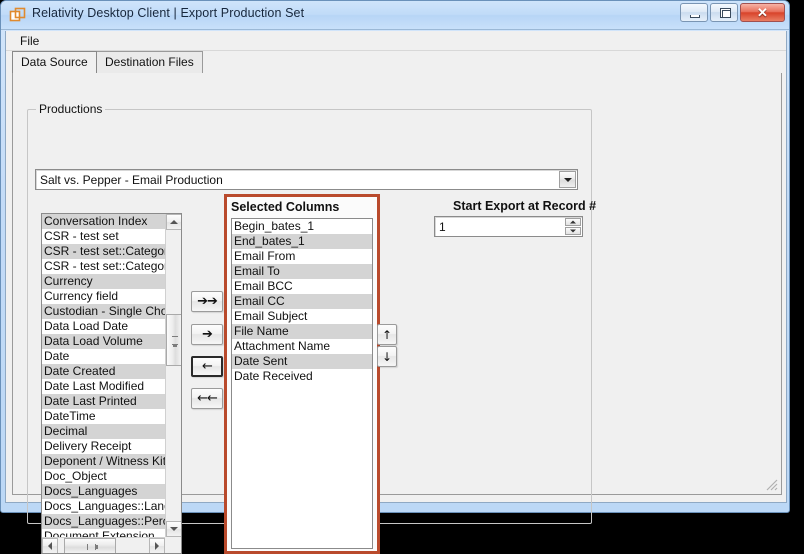 Image resolution: width=804 pixels, height=554 pixels. What do you see at coordinates (173, 375) in the screenshot?
I see `available-fields-vertical-scrollbar` at bounding box center [173, 375].